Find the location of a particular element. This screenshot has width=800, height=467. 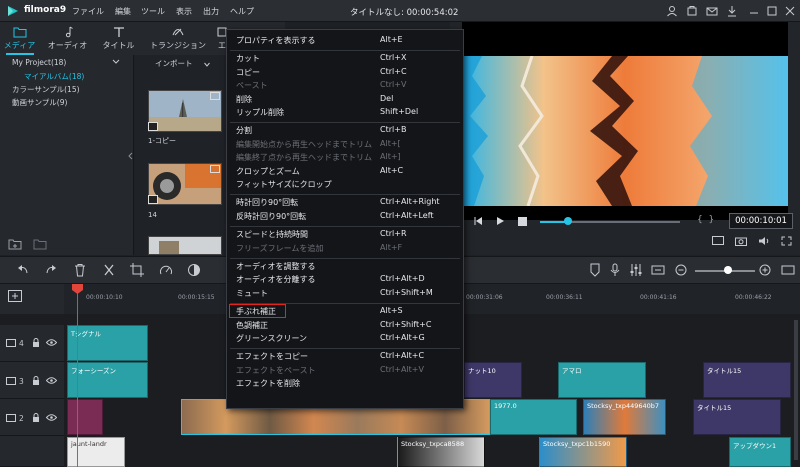

snapshot-camera-icon is located at coordinates (741, 241).